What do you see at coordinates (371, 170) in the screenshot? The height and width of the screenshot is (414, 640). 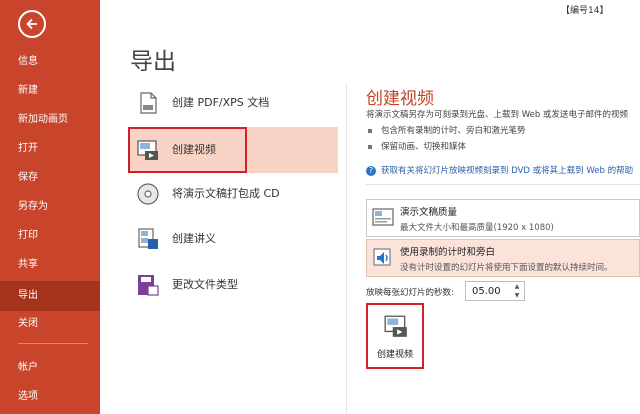 I see `help-icon: ?` at bounding box center [371, 170].